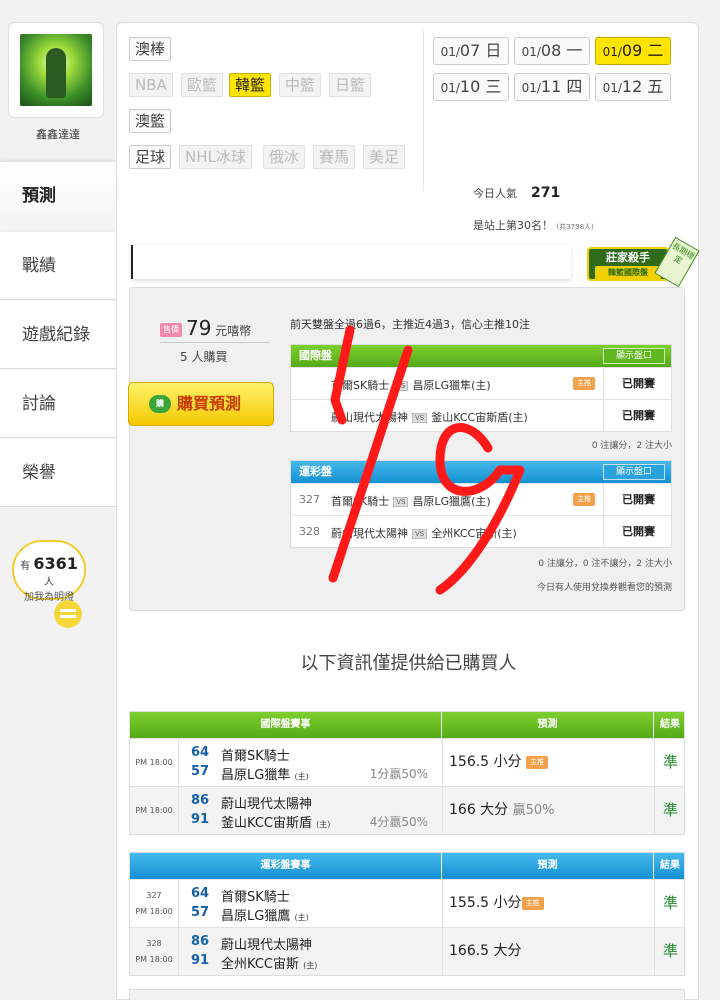 The width and height of the screenshot is (720, 1000). What do you see at coordinates (154, 895) in the screenshot?
I see `game-number: 327` at bounding box center [154, 895].